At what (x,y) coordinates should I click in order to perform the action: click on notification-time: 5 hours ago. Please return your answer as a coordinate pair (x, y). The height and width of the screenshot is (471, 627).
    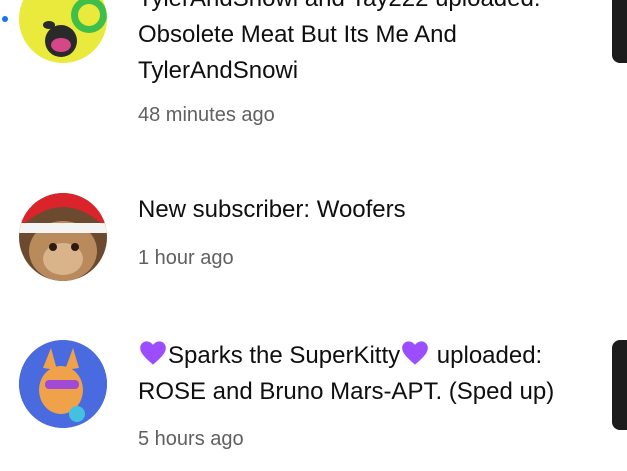
    Looking at the image, I should click on (191, 439).